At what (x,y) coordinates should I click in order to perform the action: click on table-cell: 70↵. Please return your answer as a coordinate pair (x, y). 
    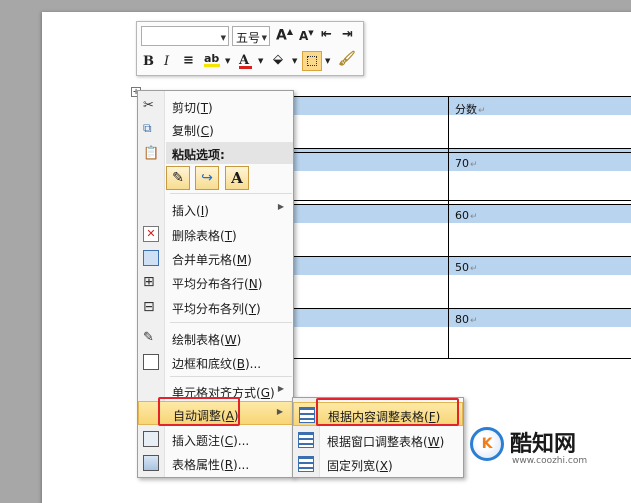
    Looking at the image, I should click on (466, 163).